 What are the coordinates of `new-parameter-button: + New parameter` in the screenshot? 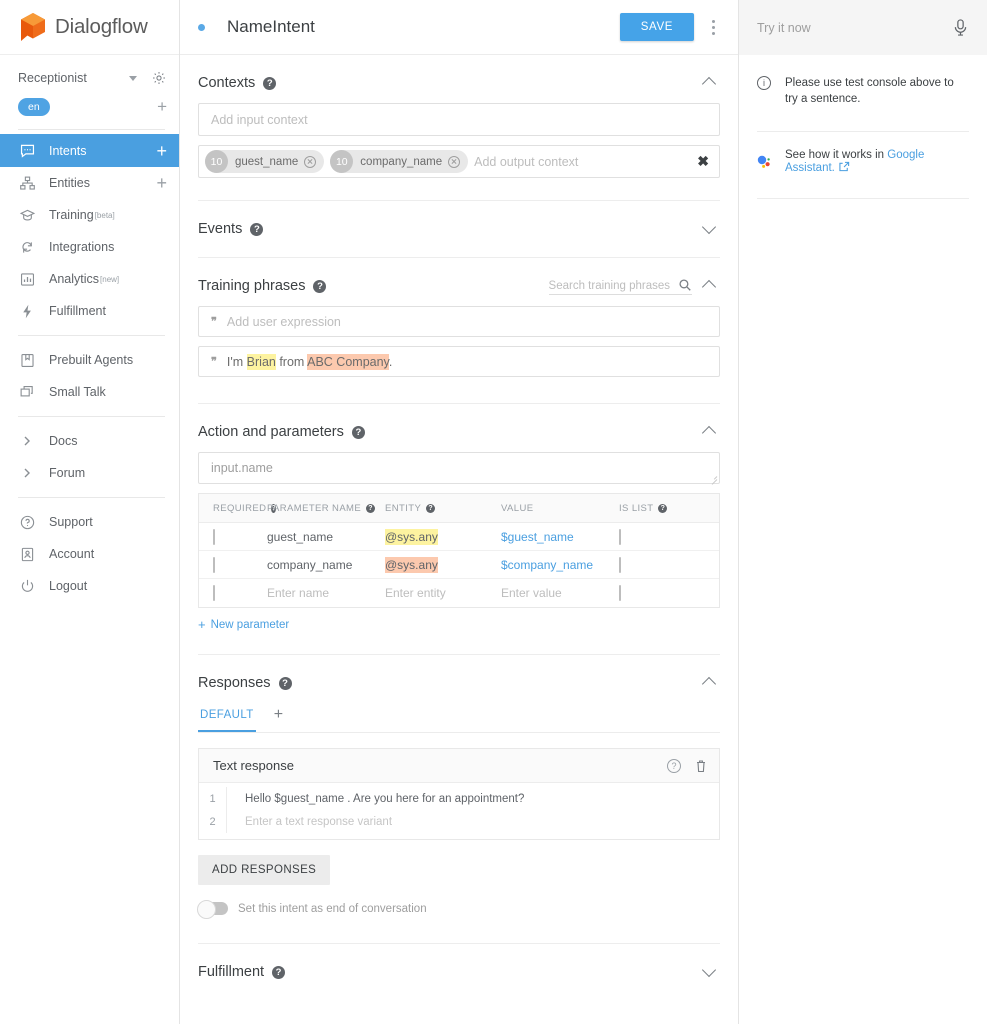 It's located at (243, 624).